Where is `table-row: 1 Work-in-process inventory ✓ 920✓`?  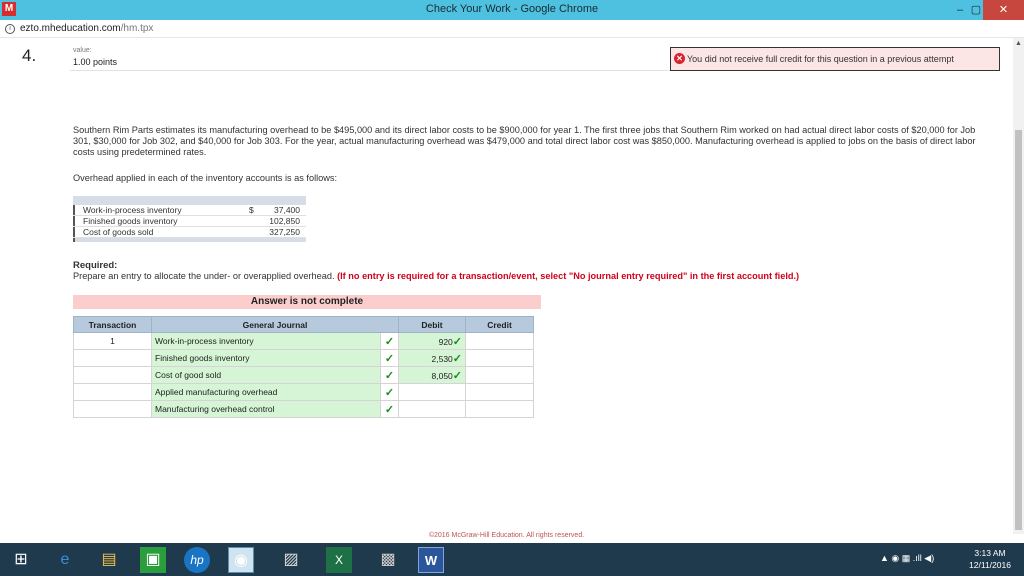 table-row: 1 Work-in-process inventory ✓ 920✓ is located at coordinates (303, 341).